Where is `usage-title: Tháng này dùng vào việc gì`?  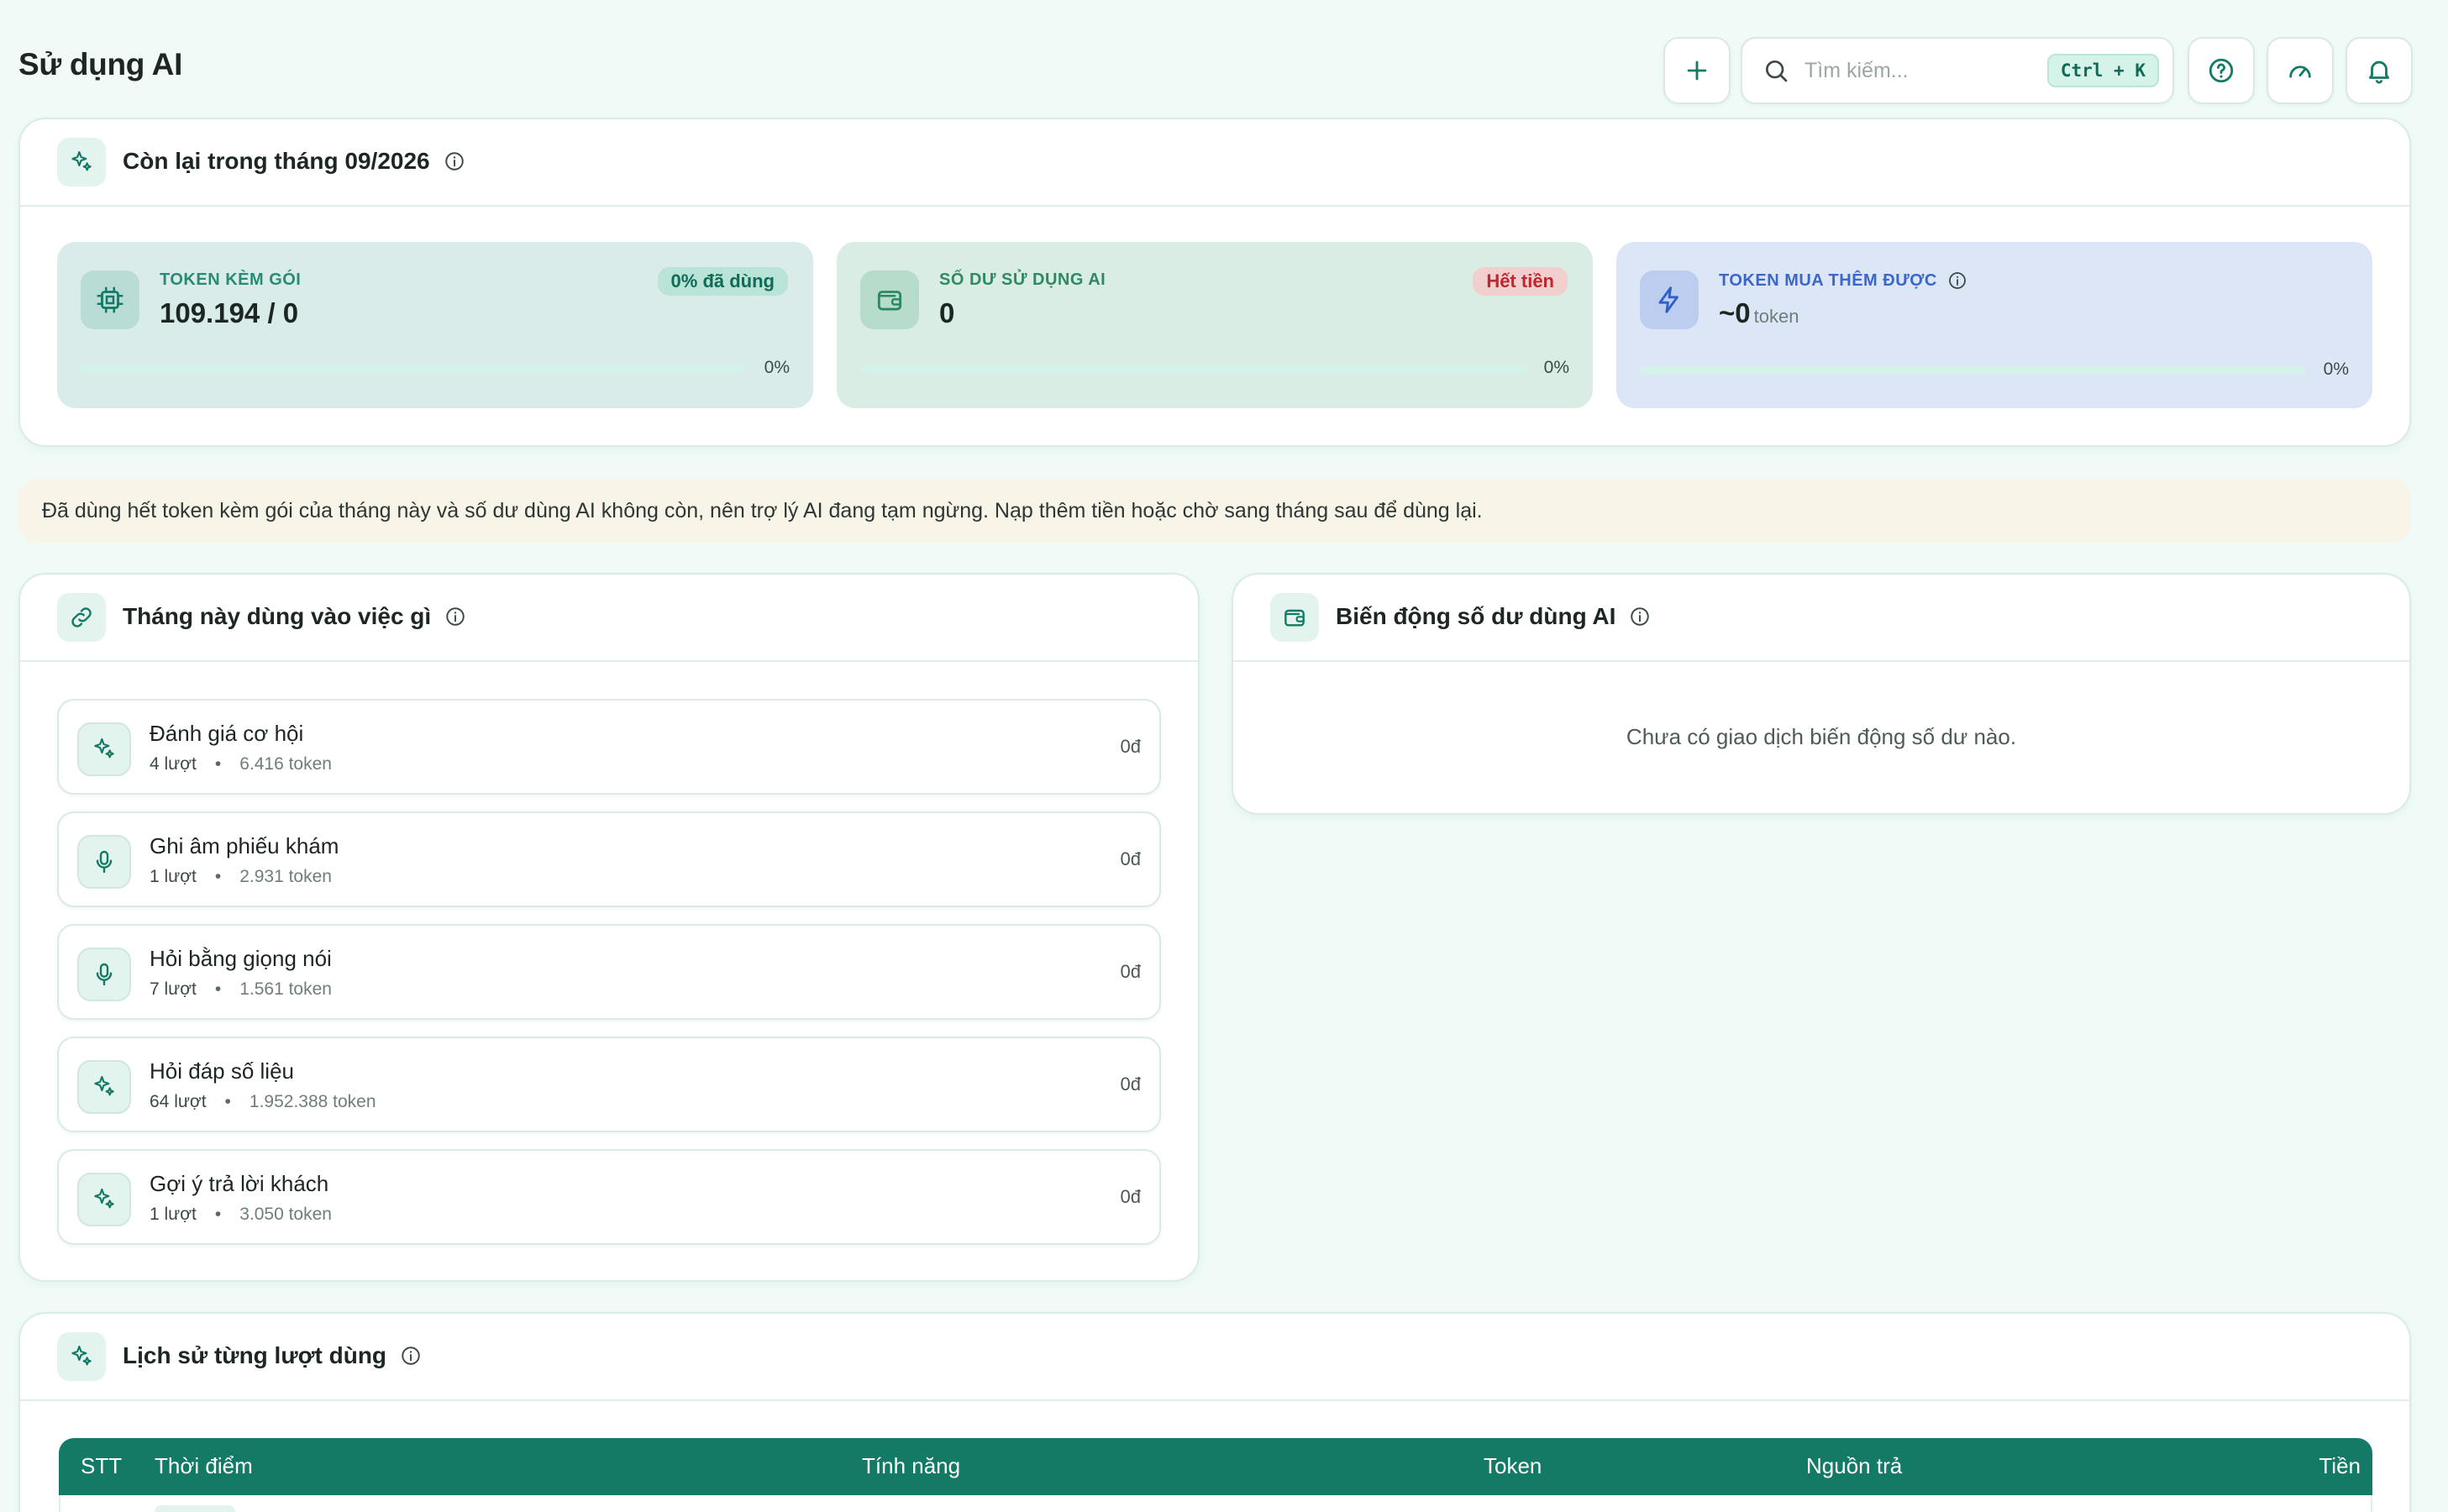 usage-title: Tháng này dùng vào việc gì is located at coordinates (277, 616).